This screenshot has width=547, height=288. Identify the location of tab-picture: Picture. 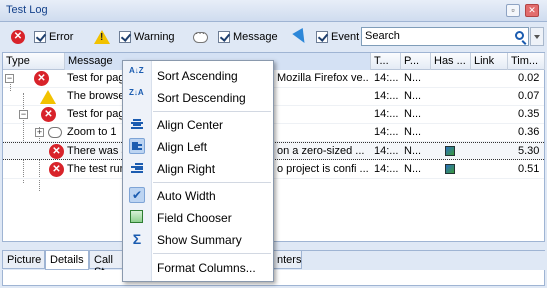
(23, 260).